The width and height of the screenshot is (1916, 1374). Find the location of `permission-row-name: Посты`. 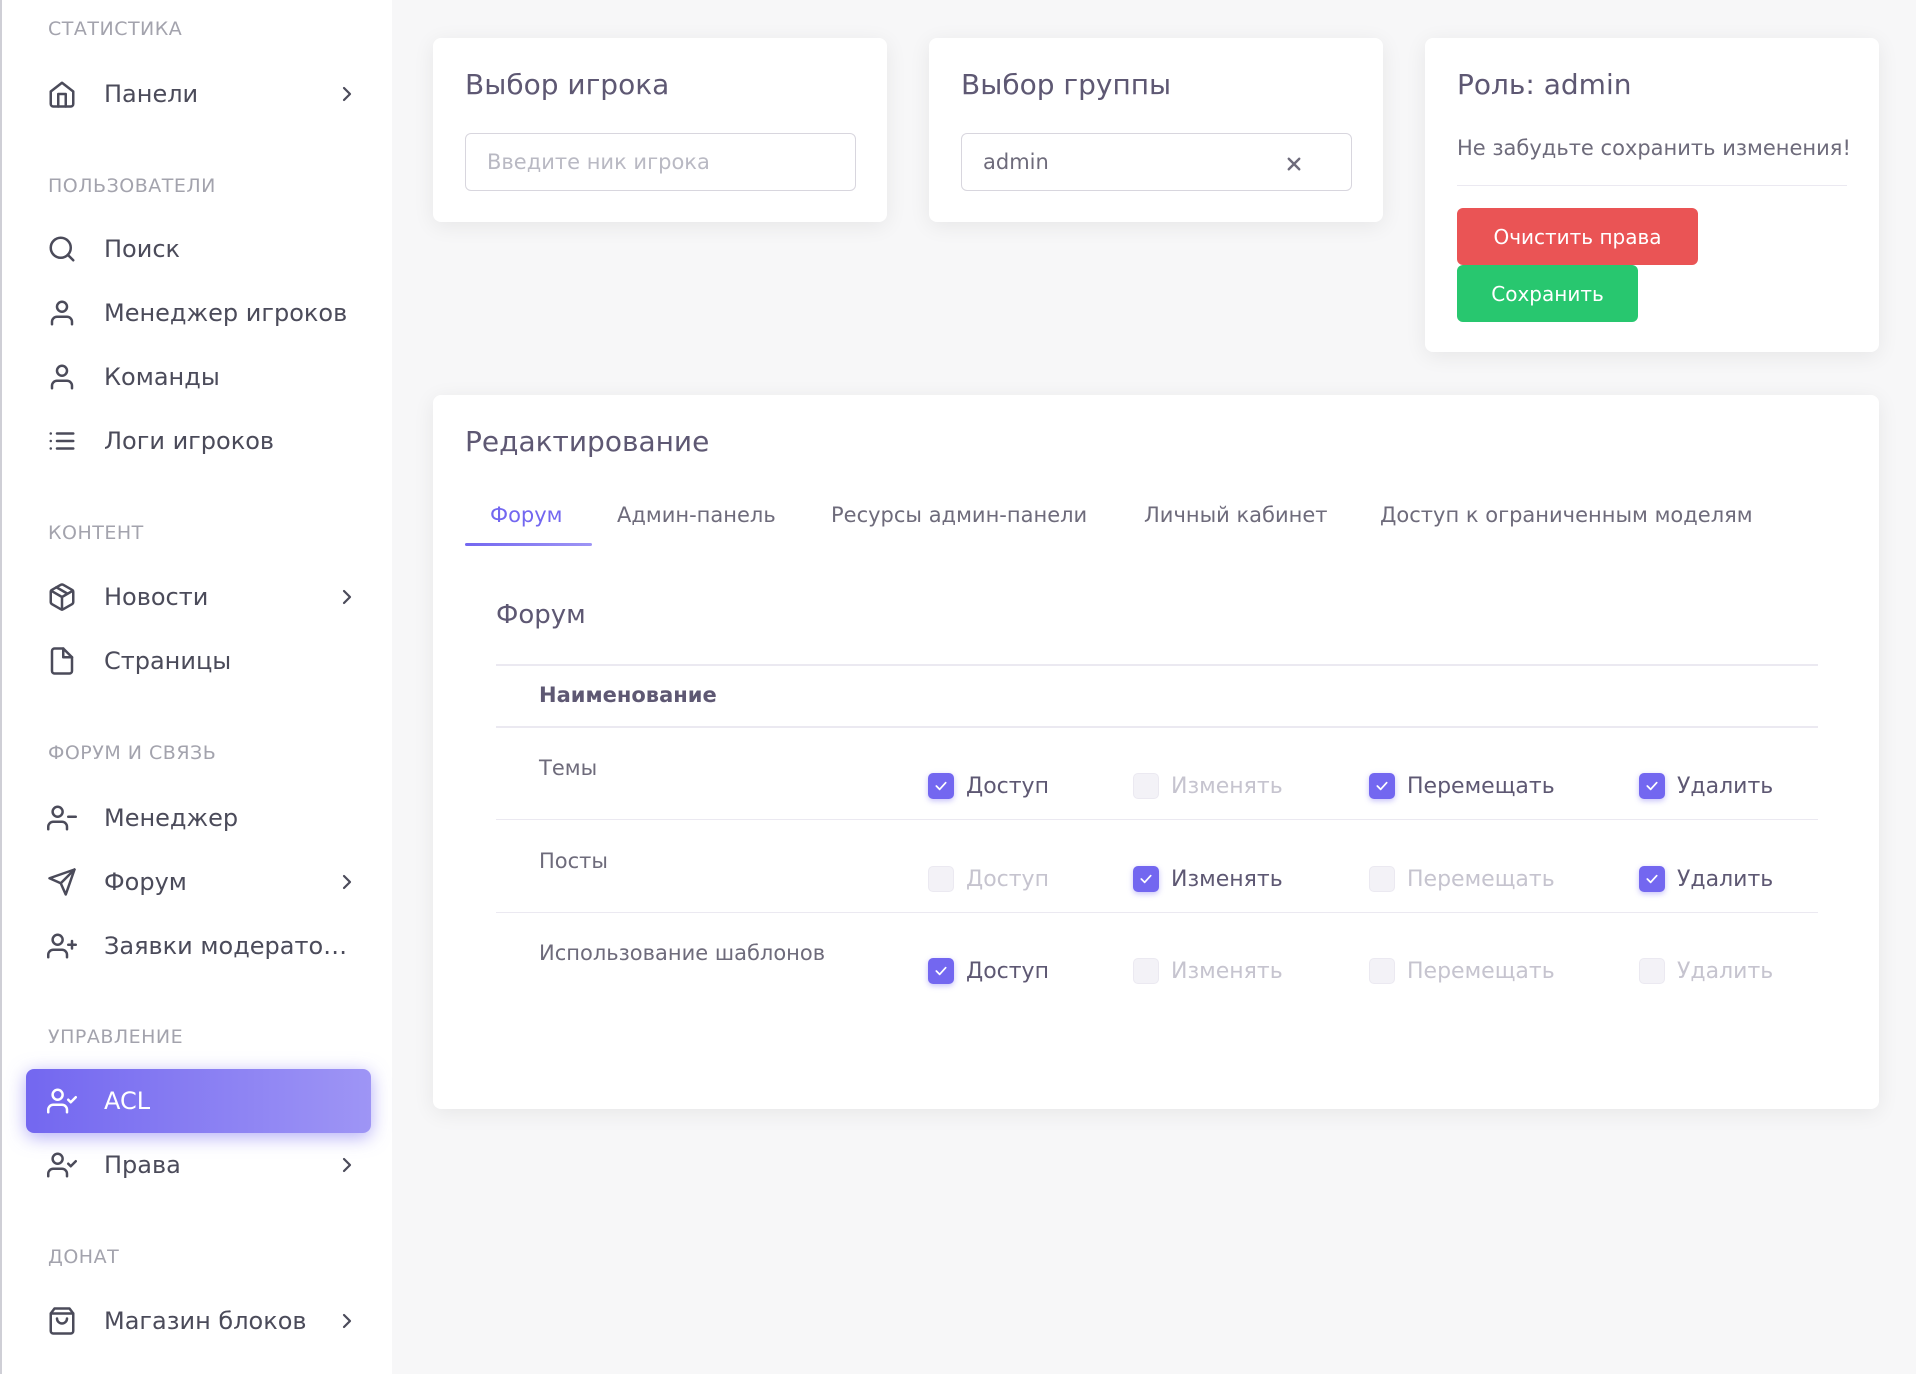

permission-row-name: Посты is located at coordinates (573, 861).